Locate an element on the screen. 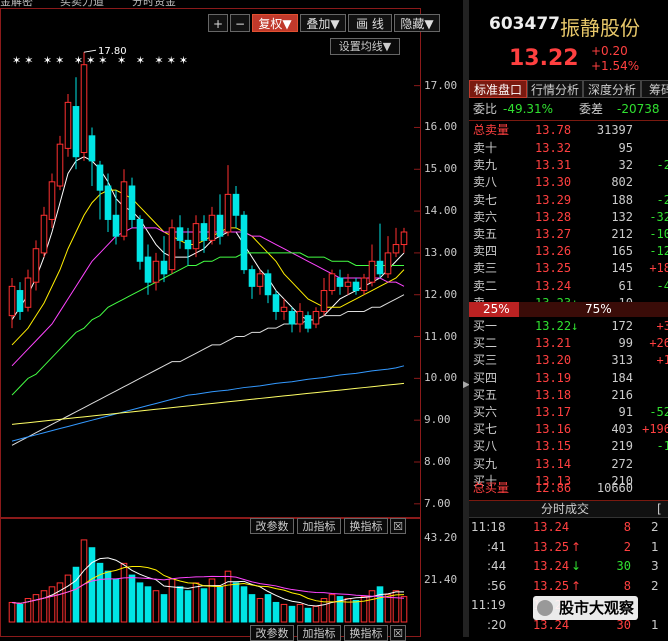 Image resolution: width=668 pixels, height=641 pixels. bid-row: 买五 13.18 216 is located at coordinates (568, 395).